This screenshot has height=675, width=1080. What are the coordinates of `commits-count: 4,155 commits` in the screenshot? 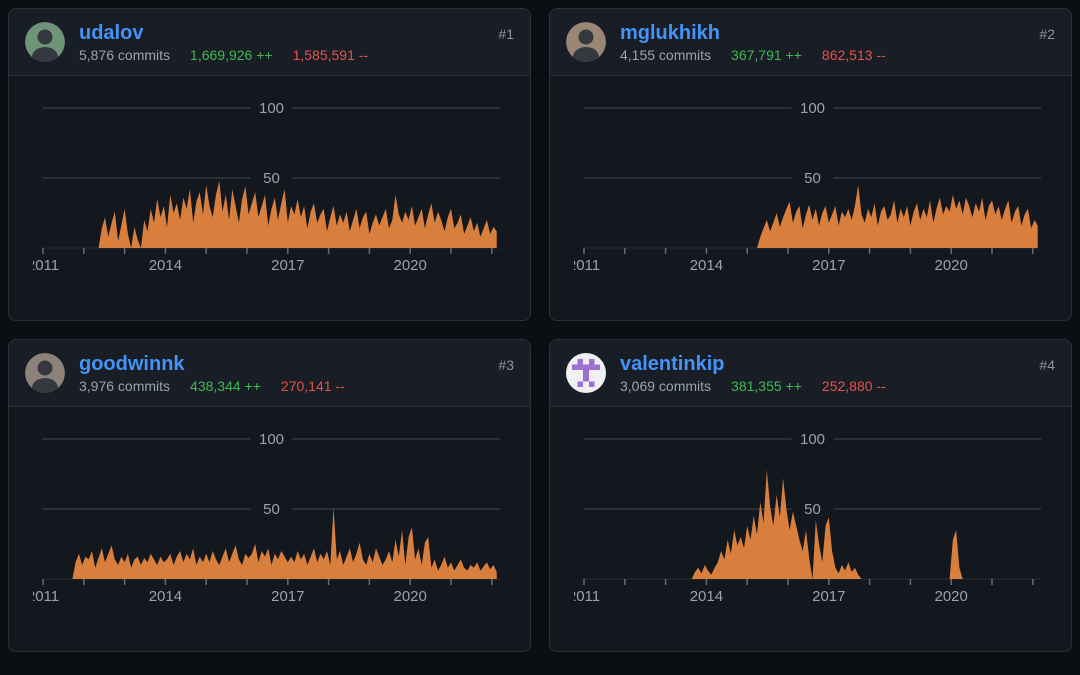 It's located at (666, 55).